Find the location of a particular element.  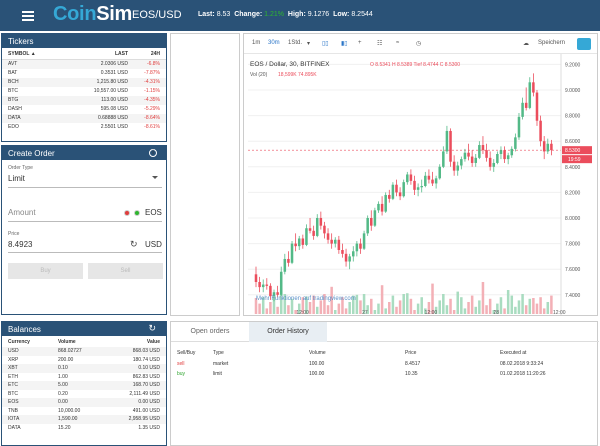

indicators-icon: ☷ is located at coordinates (379, 43).